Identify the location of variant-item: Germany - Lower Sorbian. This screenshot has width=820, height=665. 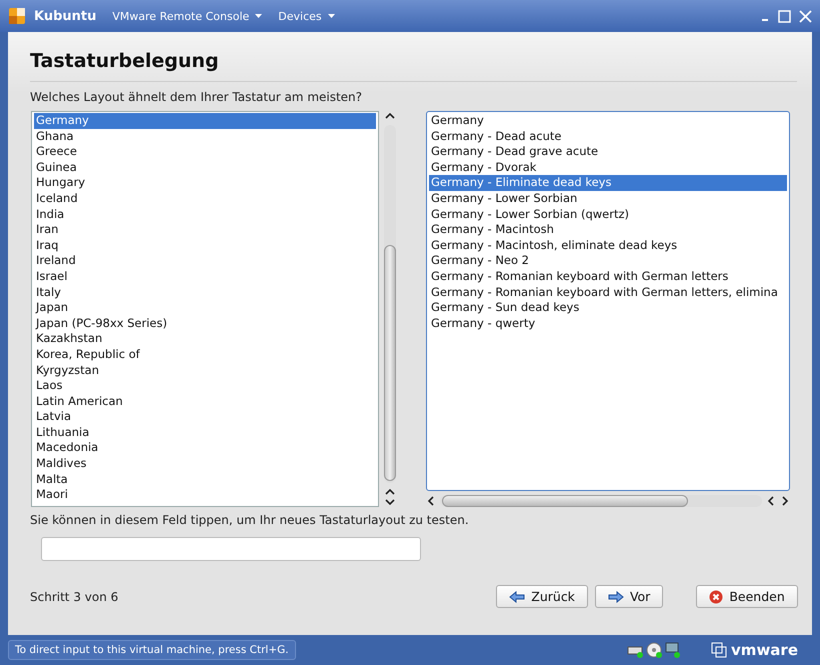
(608, 198).